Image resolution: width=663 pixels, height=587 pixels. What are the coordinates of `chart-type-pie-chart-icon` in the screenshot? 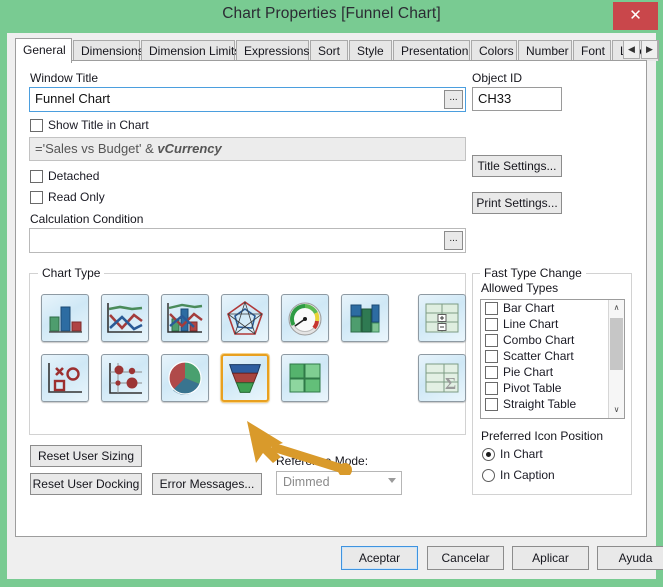 It's located at (185, 378).